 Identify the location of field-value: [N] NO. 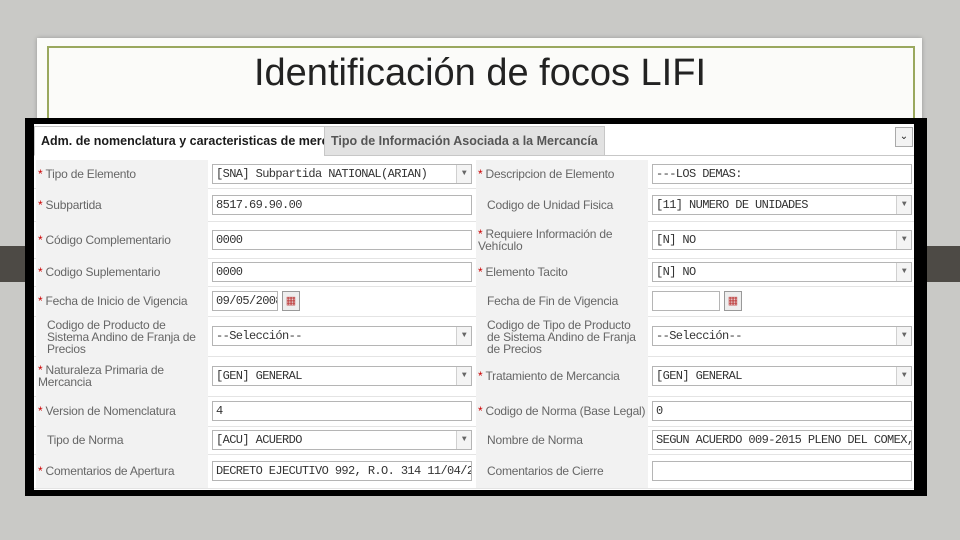
(676, 272).